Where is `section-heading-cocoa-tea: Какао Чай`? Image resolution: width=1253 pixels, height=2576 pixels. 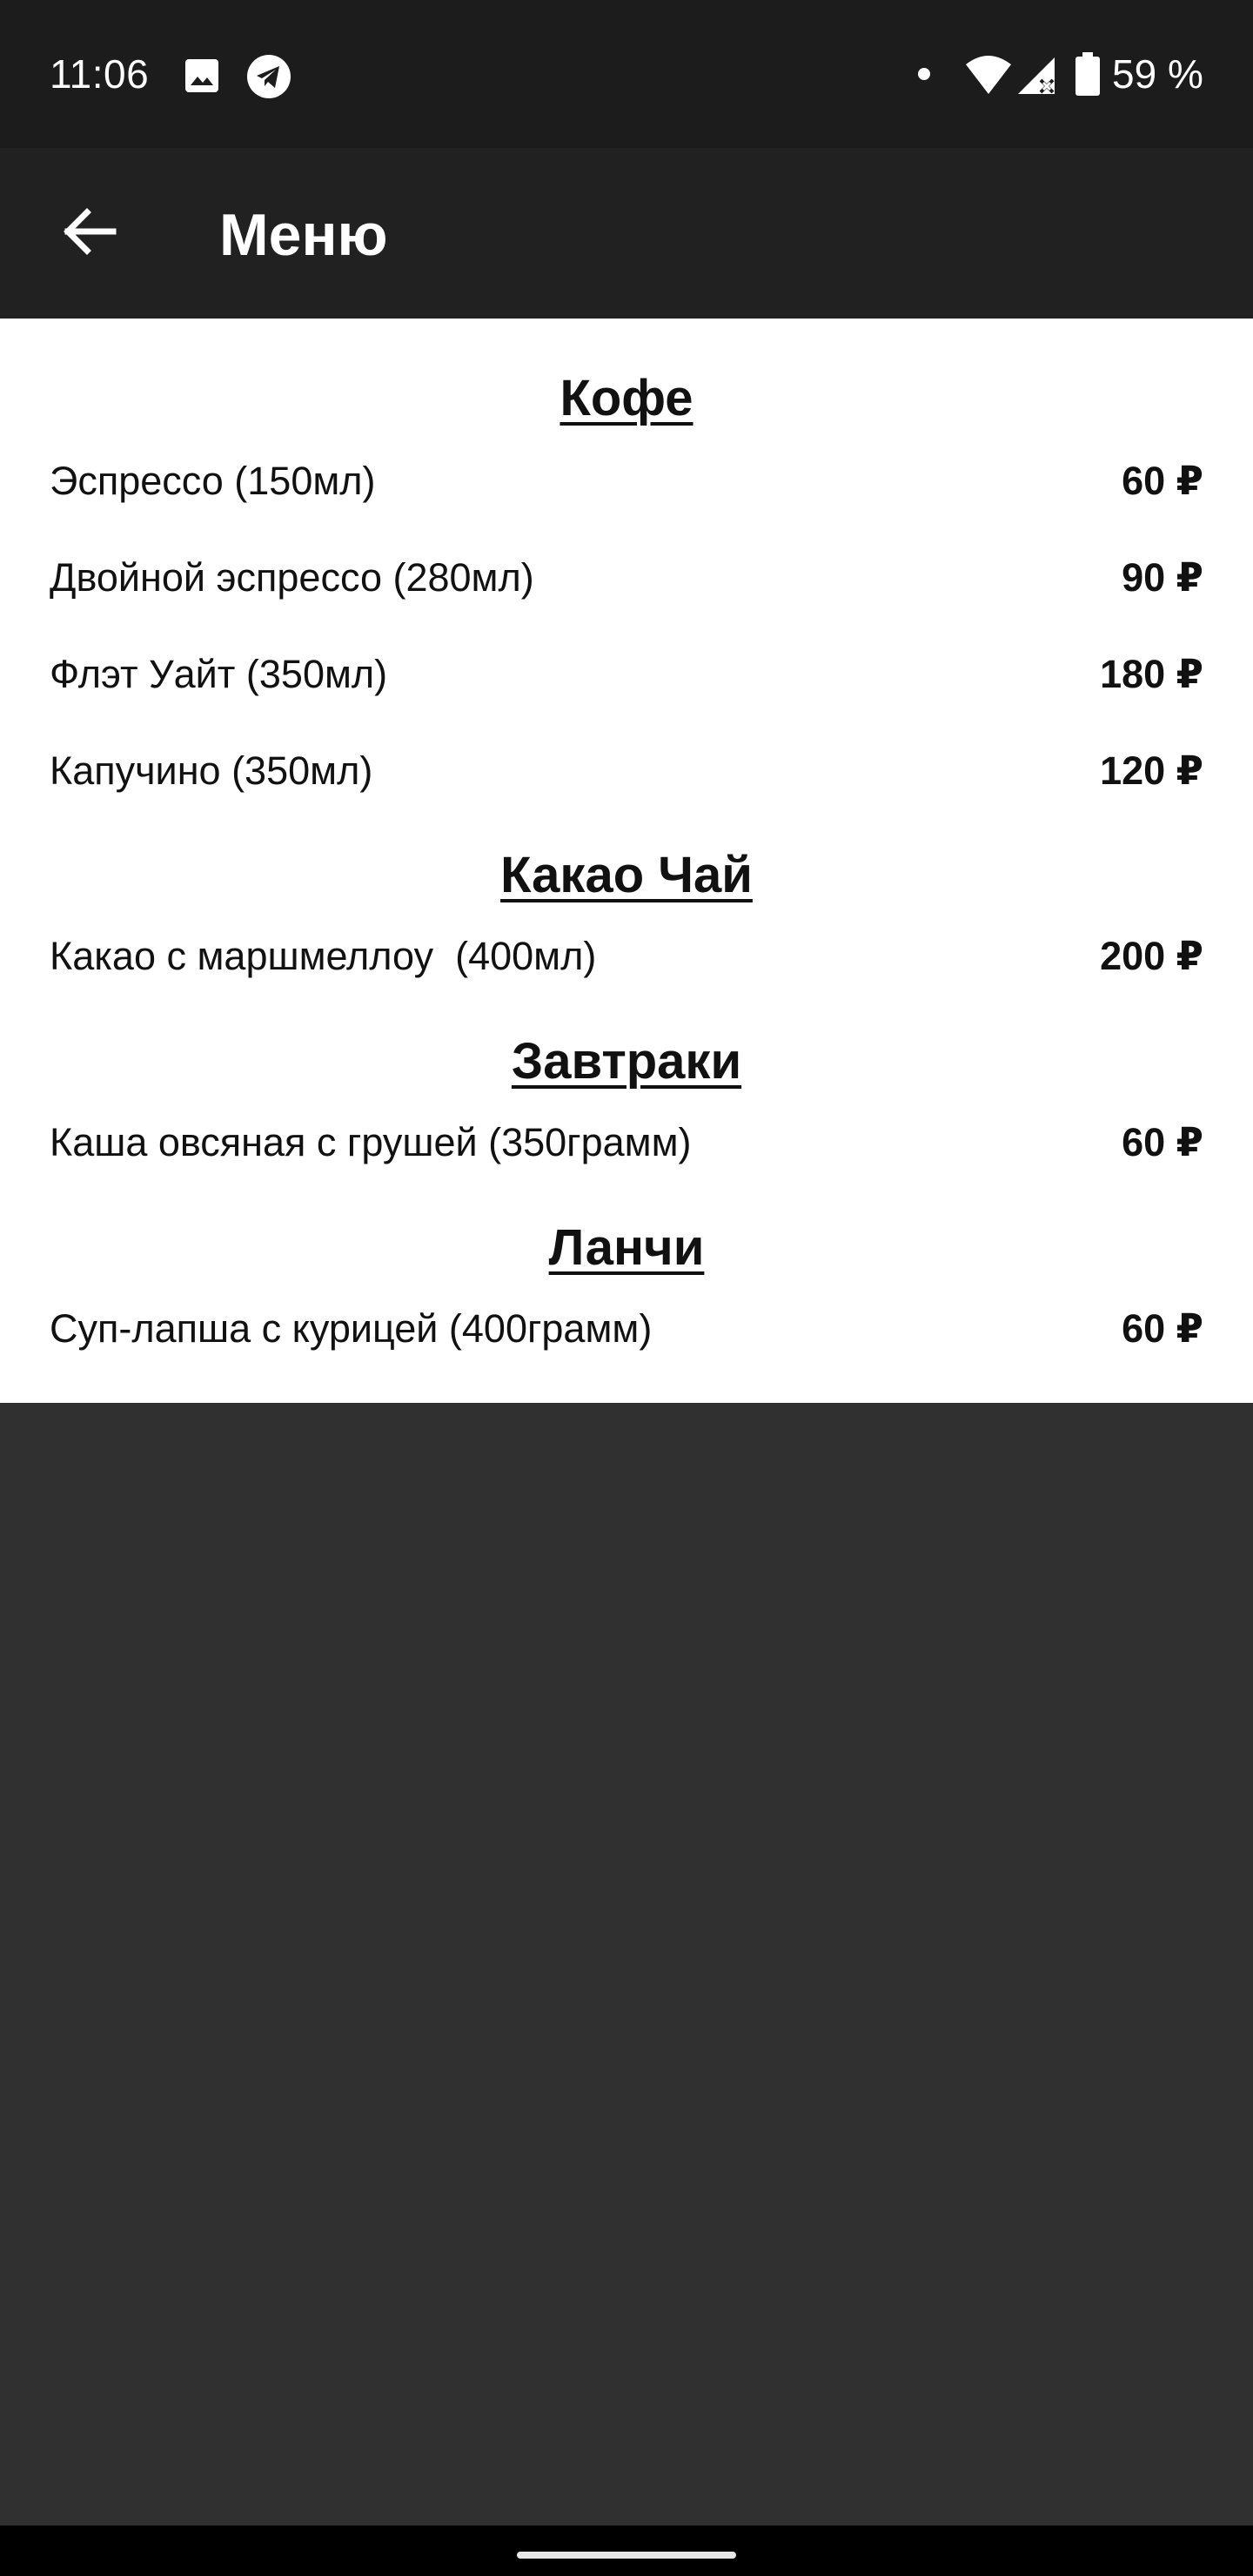 section-heading-cocoa-tea: Какао Чай is located at coordinates (626, 875).